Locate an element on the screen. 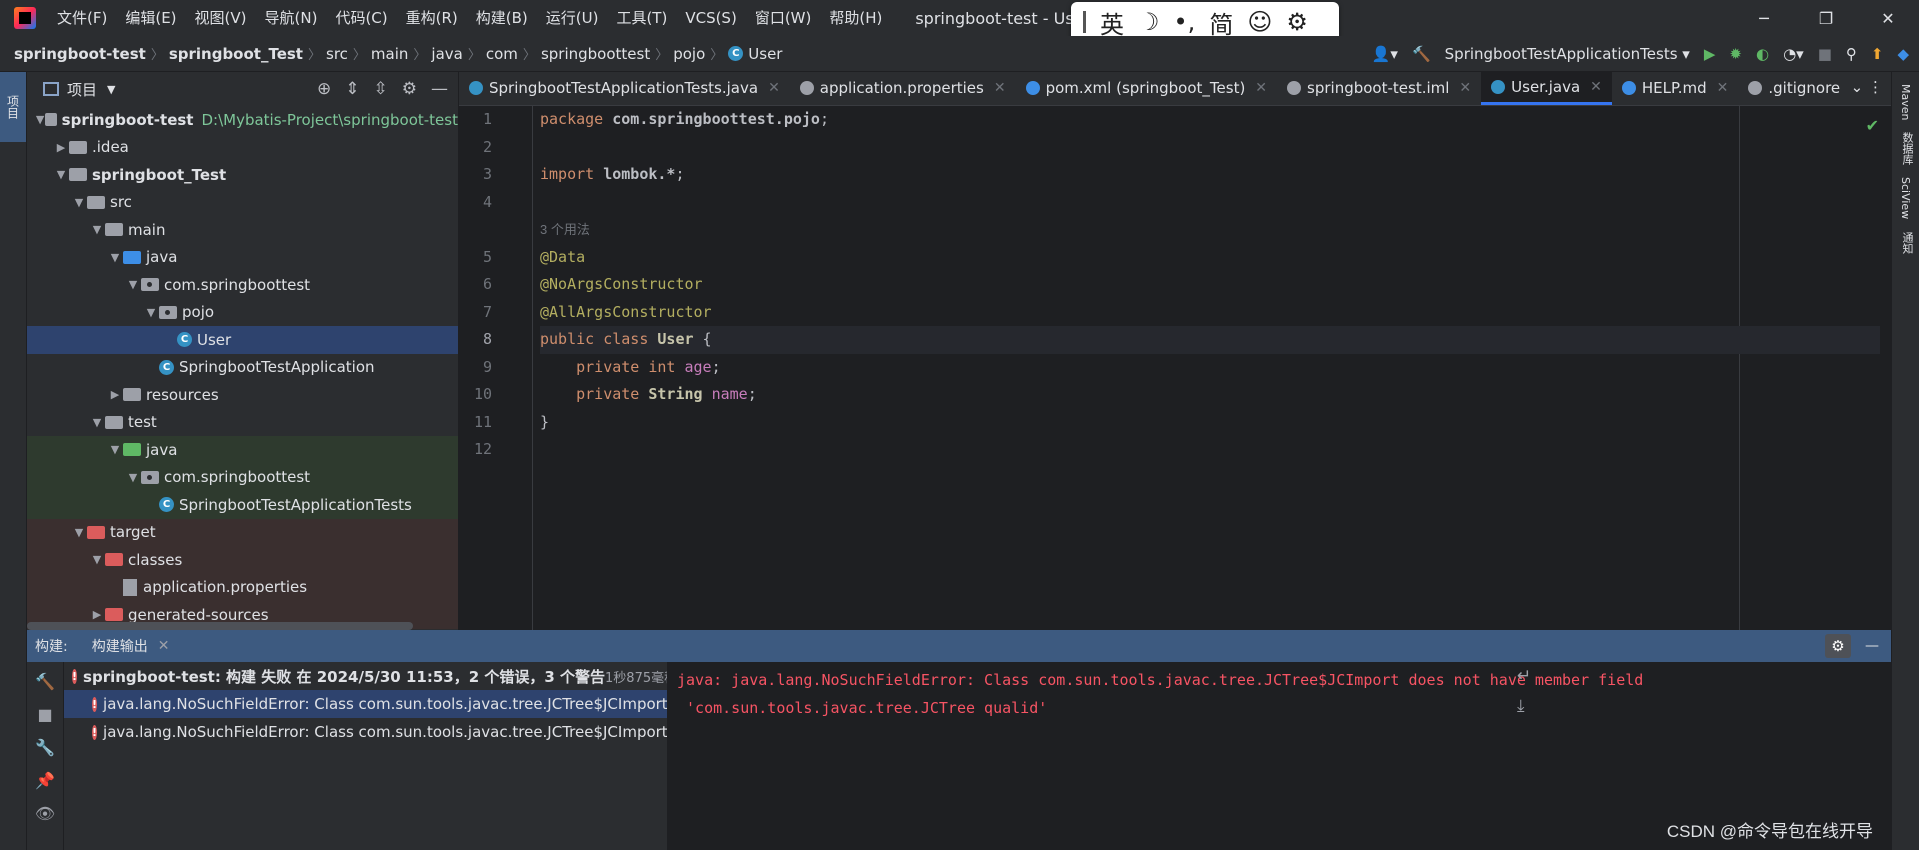  sciview-tool-tab: SciView is located at coordinates (1905, 198).